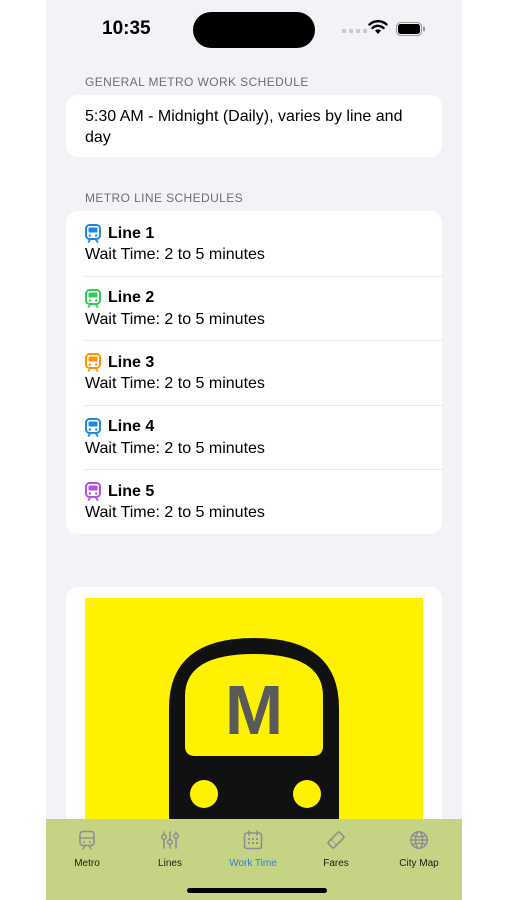  I want to click on line-name: Line 3, so click(131, 362).